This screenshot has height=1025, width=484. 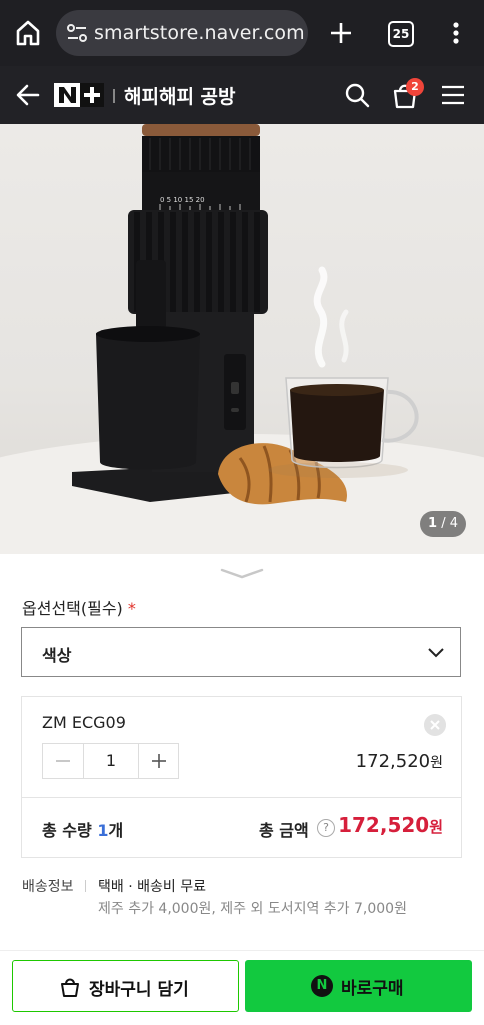 I want to click on total-amount: 172,520원, so click(x=390, y=825).